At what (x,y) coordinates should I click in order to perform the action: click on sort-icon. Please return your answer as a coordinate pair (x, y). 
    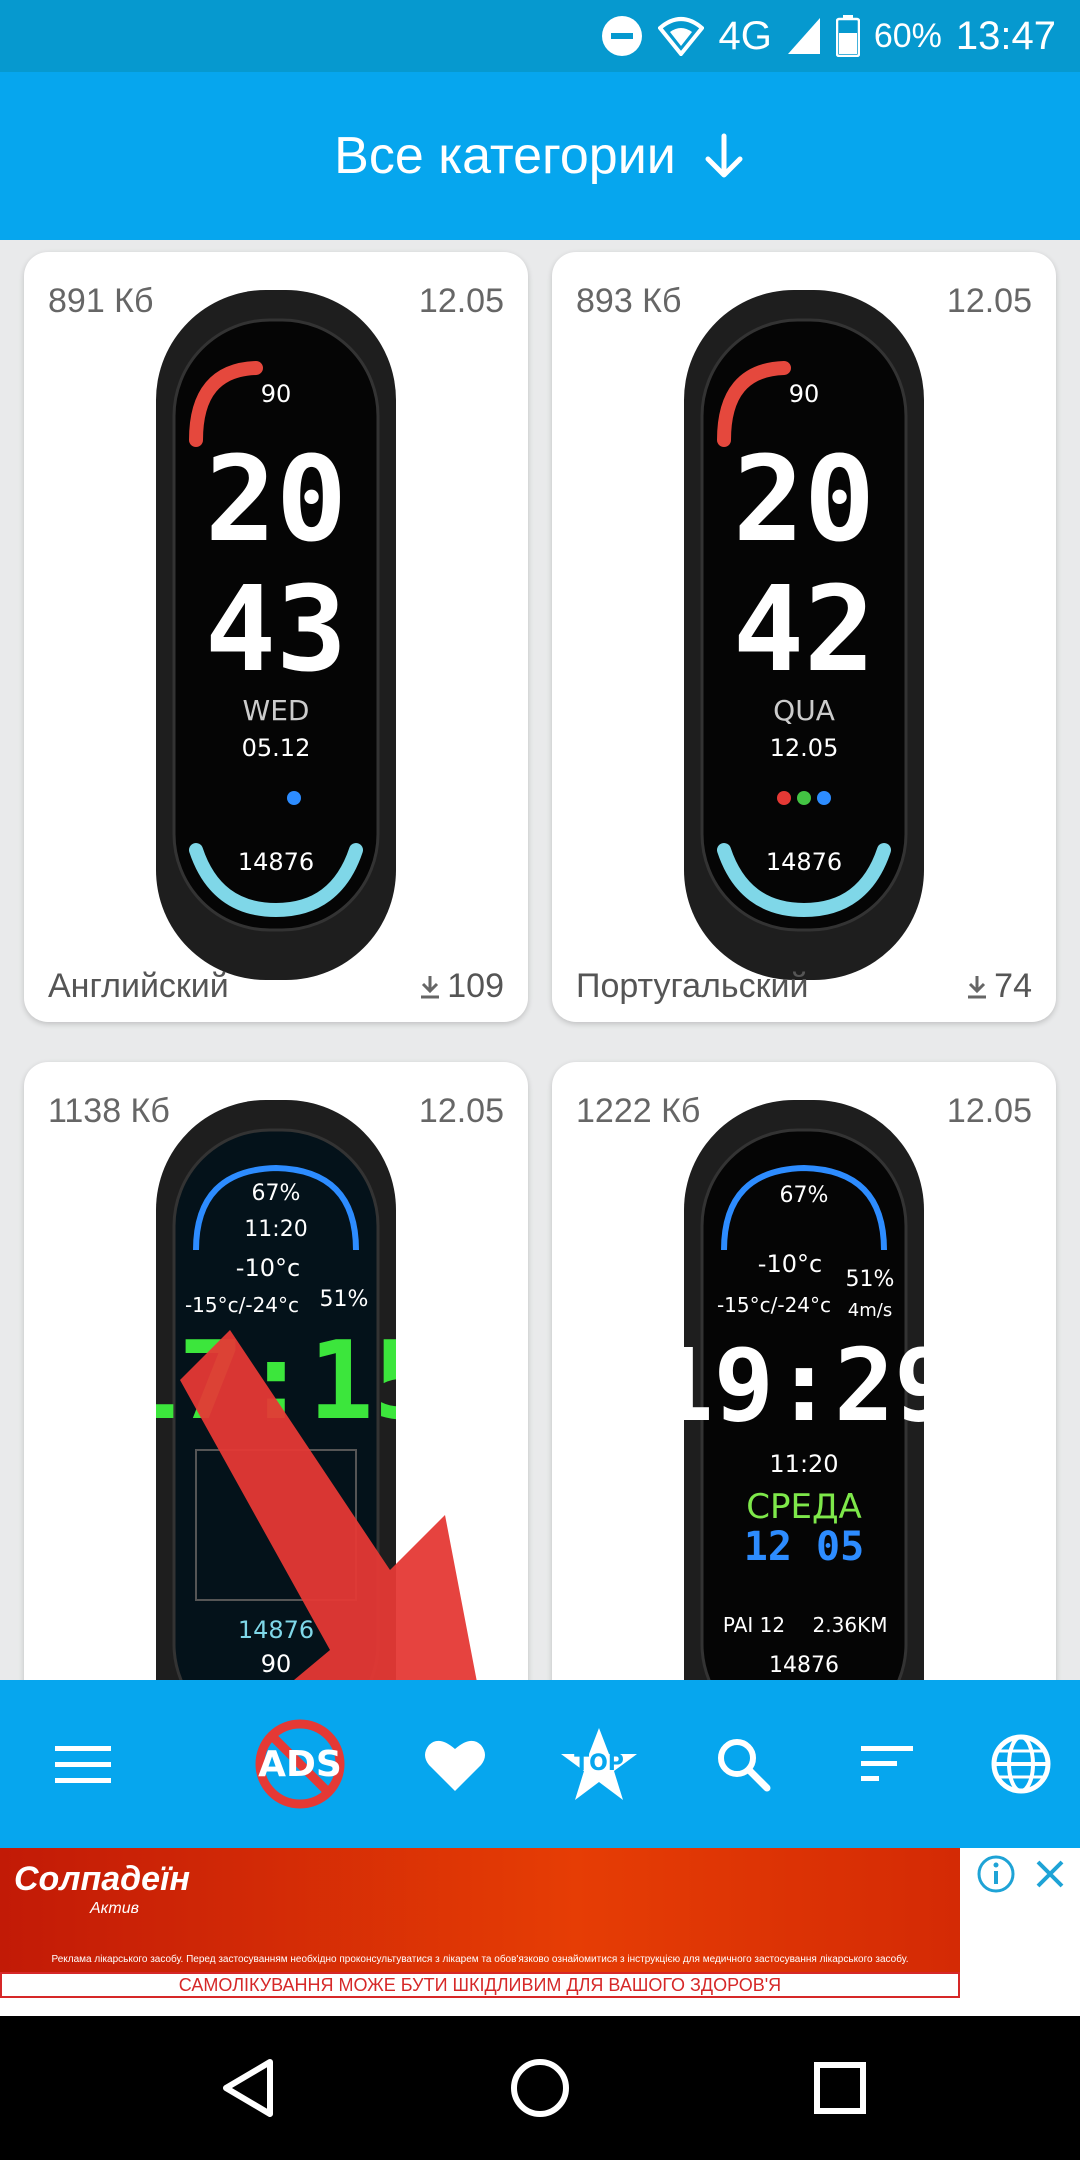
    Looking at the image, I should click on (887, 1763).